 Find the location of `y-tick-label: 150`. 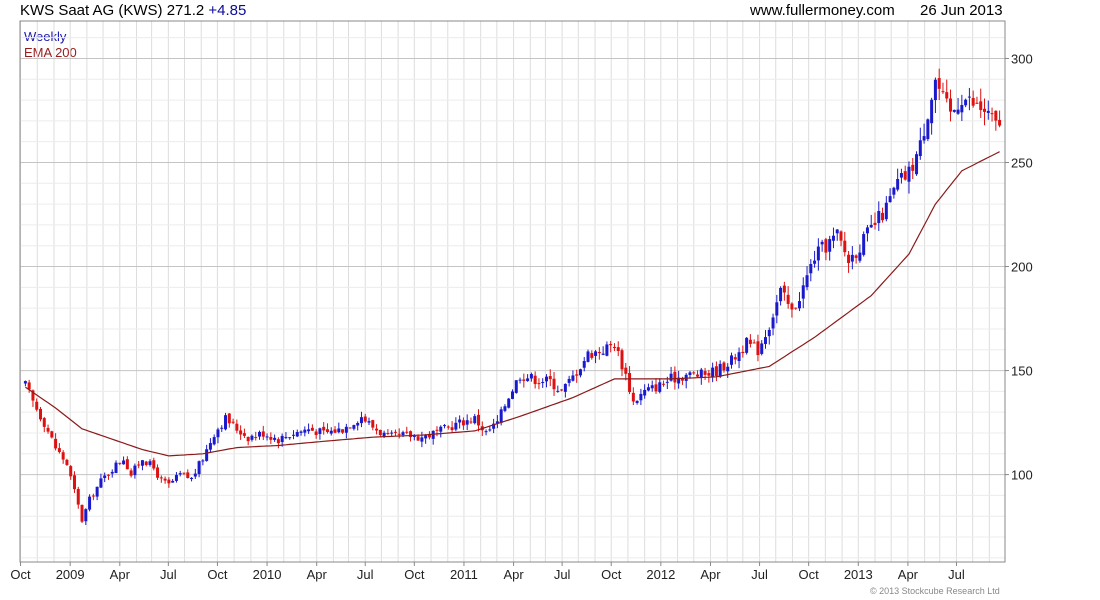

y-tick-label: 150 is located at coordinates (1022, 371).